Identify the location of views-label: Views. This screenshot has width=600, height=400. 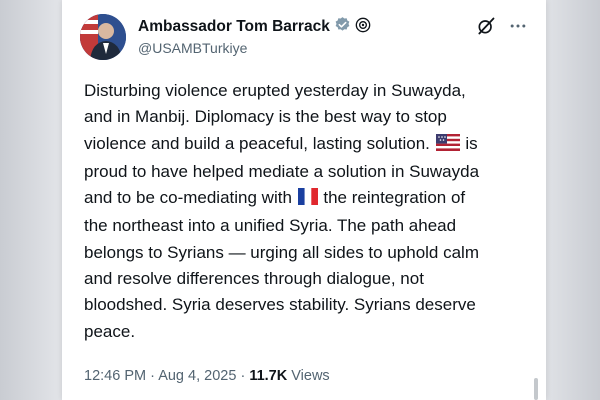
(310, 376).